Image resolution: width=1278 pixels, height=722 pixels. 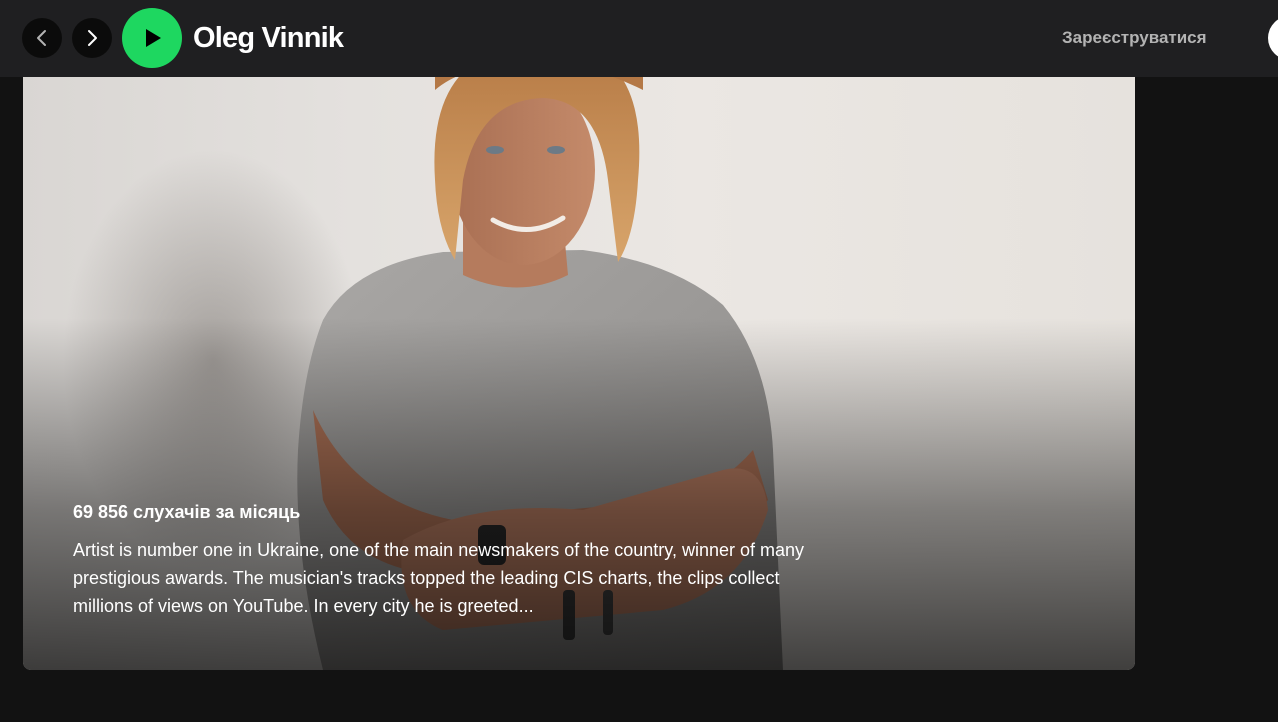 I want to click on forward-button, so click(x=92, y=38).